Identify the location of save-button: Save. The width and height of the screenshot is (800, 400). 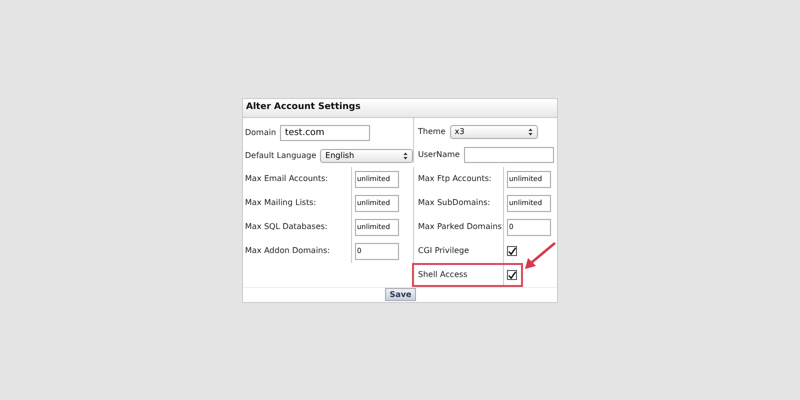
(400, 294).